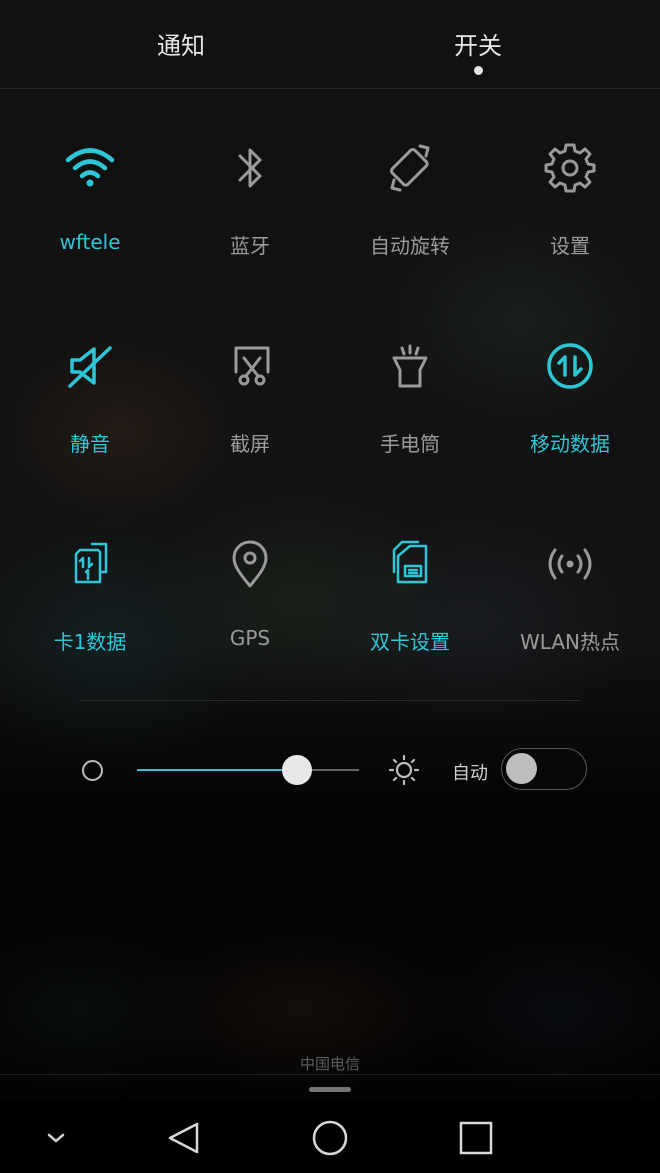  I want to click on toggle-label: 移动数据, so click(570, 444).